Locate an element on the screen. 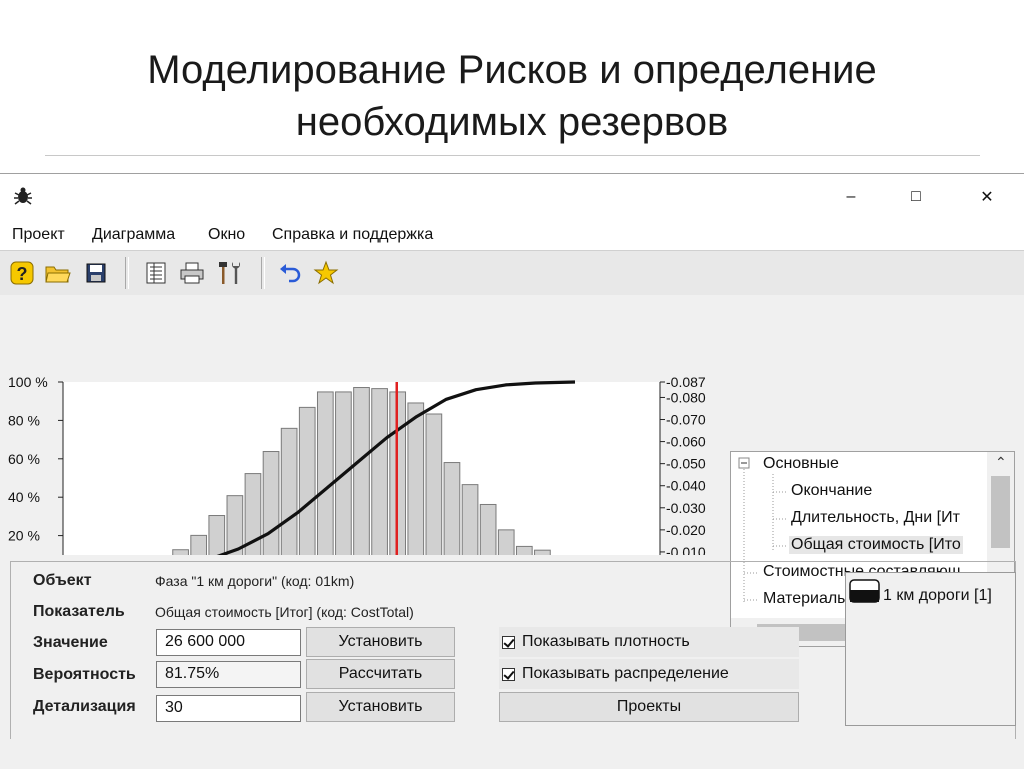  show-distribution-label: Показывать распределение is located at coordinates (625, 673).